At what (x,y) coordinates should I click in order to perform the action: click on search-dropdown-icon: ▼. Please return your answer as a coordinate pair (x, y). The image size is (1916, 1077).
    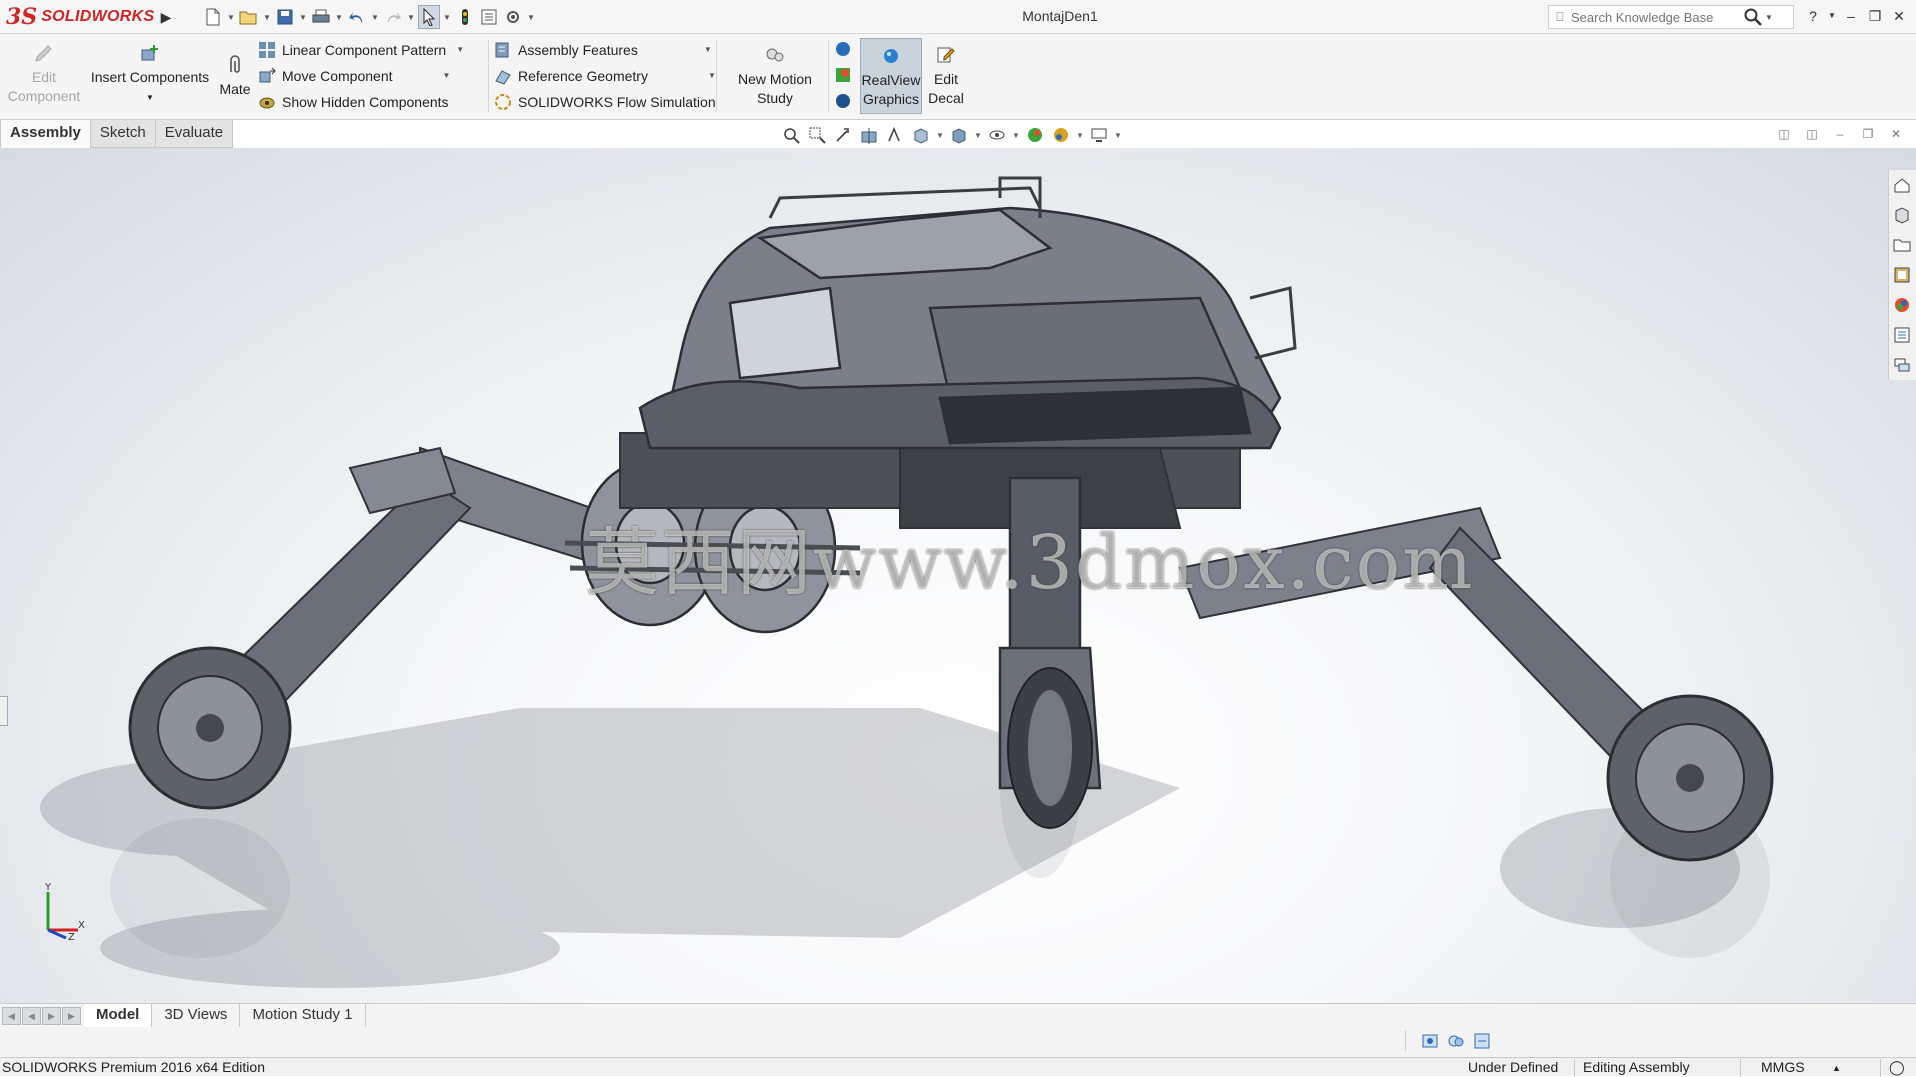
    Looking at the image, I should click on (1769, 17).